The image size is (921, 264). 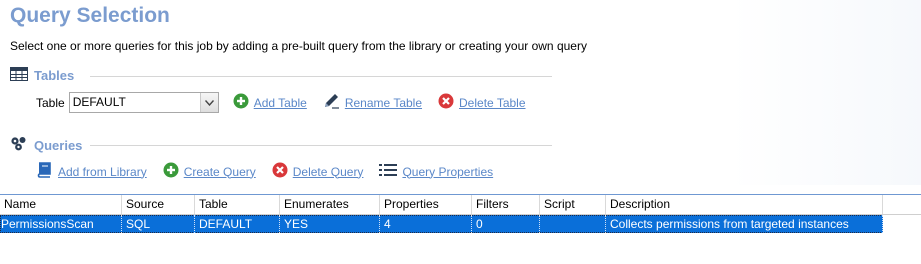 What do you see at coordinates (54, 75) in the screenshot?
I see `tables-section-label: Tables` at bounding box center [54, 75].